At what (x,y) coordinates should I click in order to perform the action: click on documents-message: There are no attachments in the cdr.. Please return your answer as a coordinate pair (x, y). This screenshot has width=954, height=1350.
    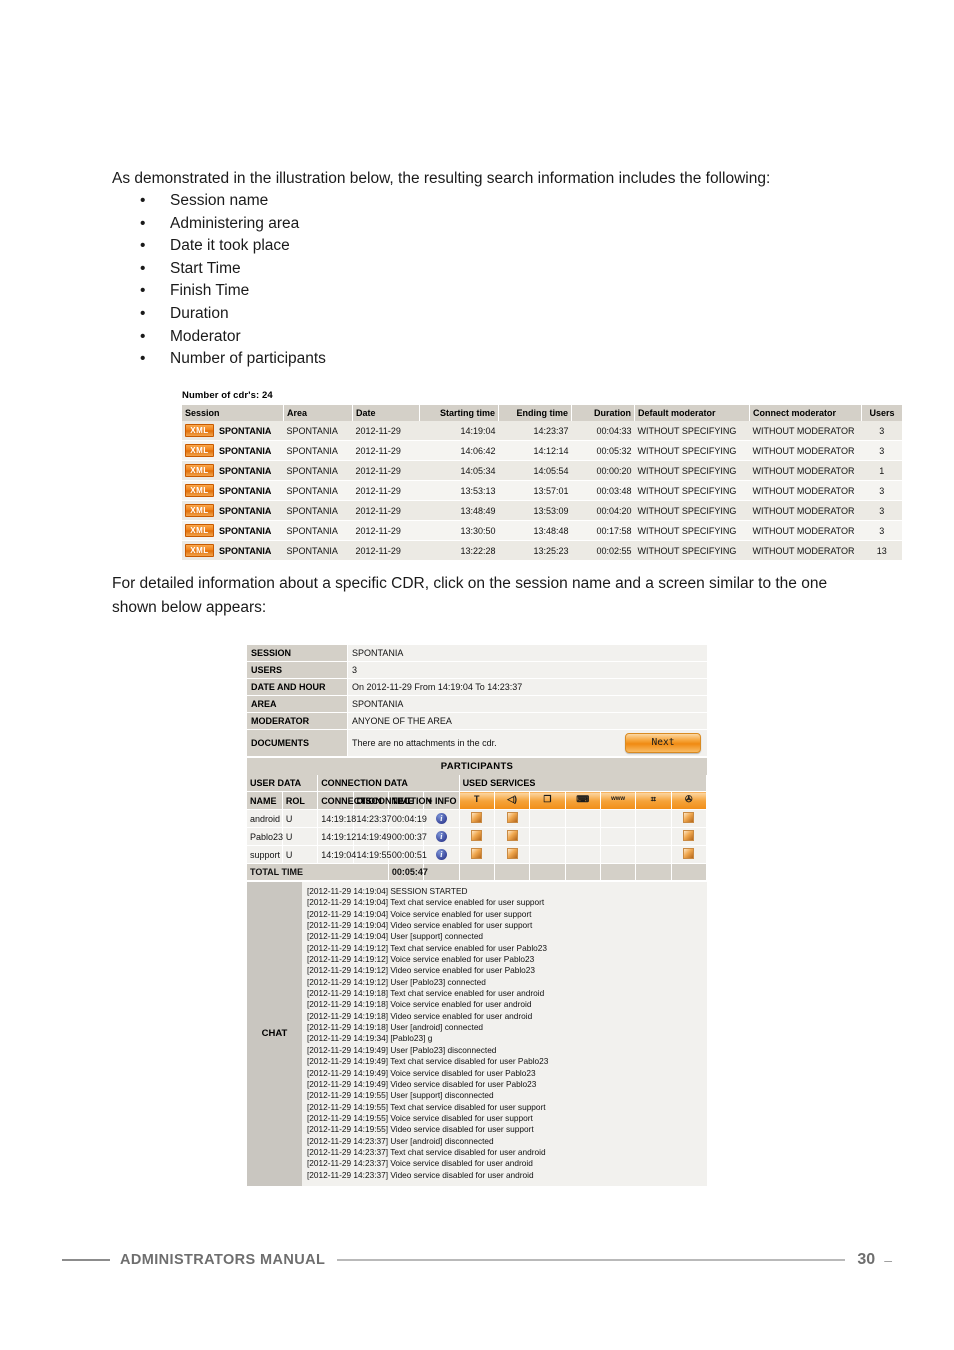
    Looking at the image, I should click on (424, 743).